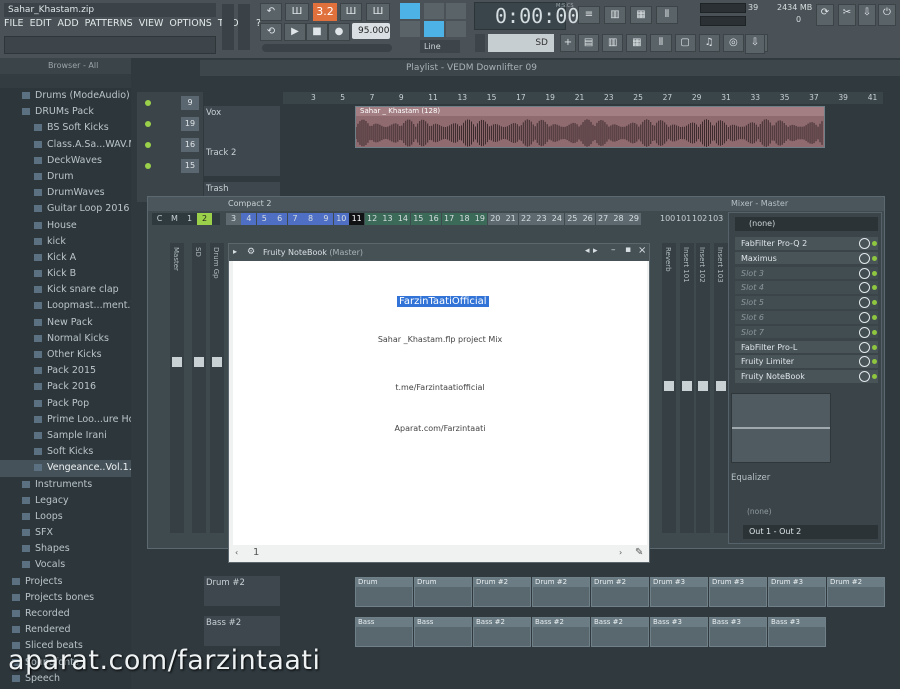  I want to click on step-record-icon, so click(434, 11).